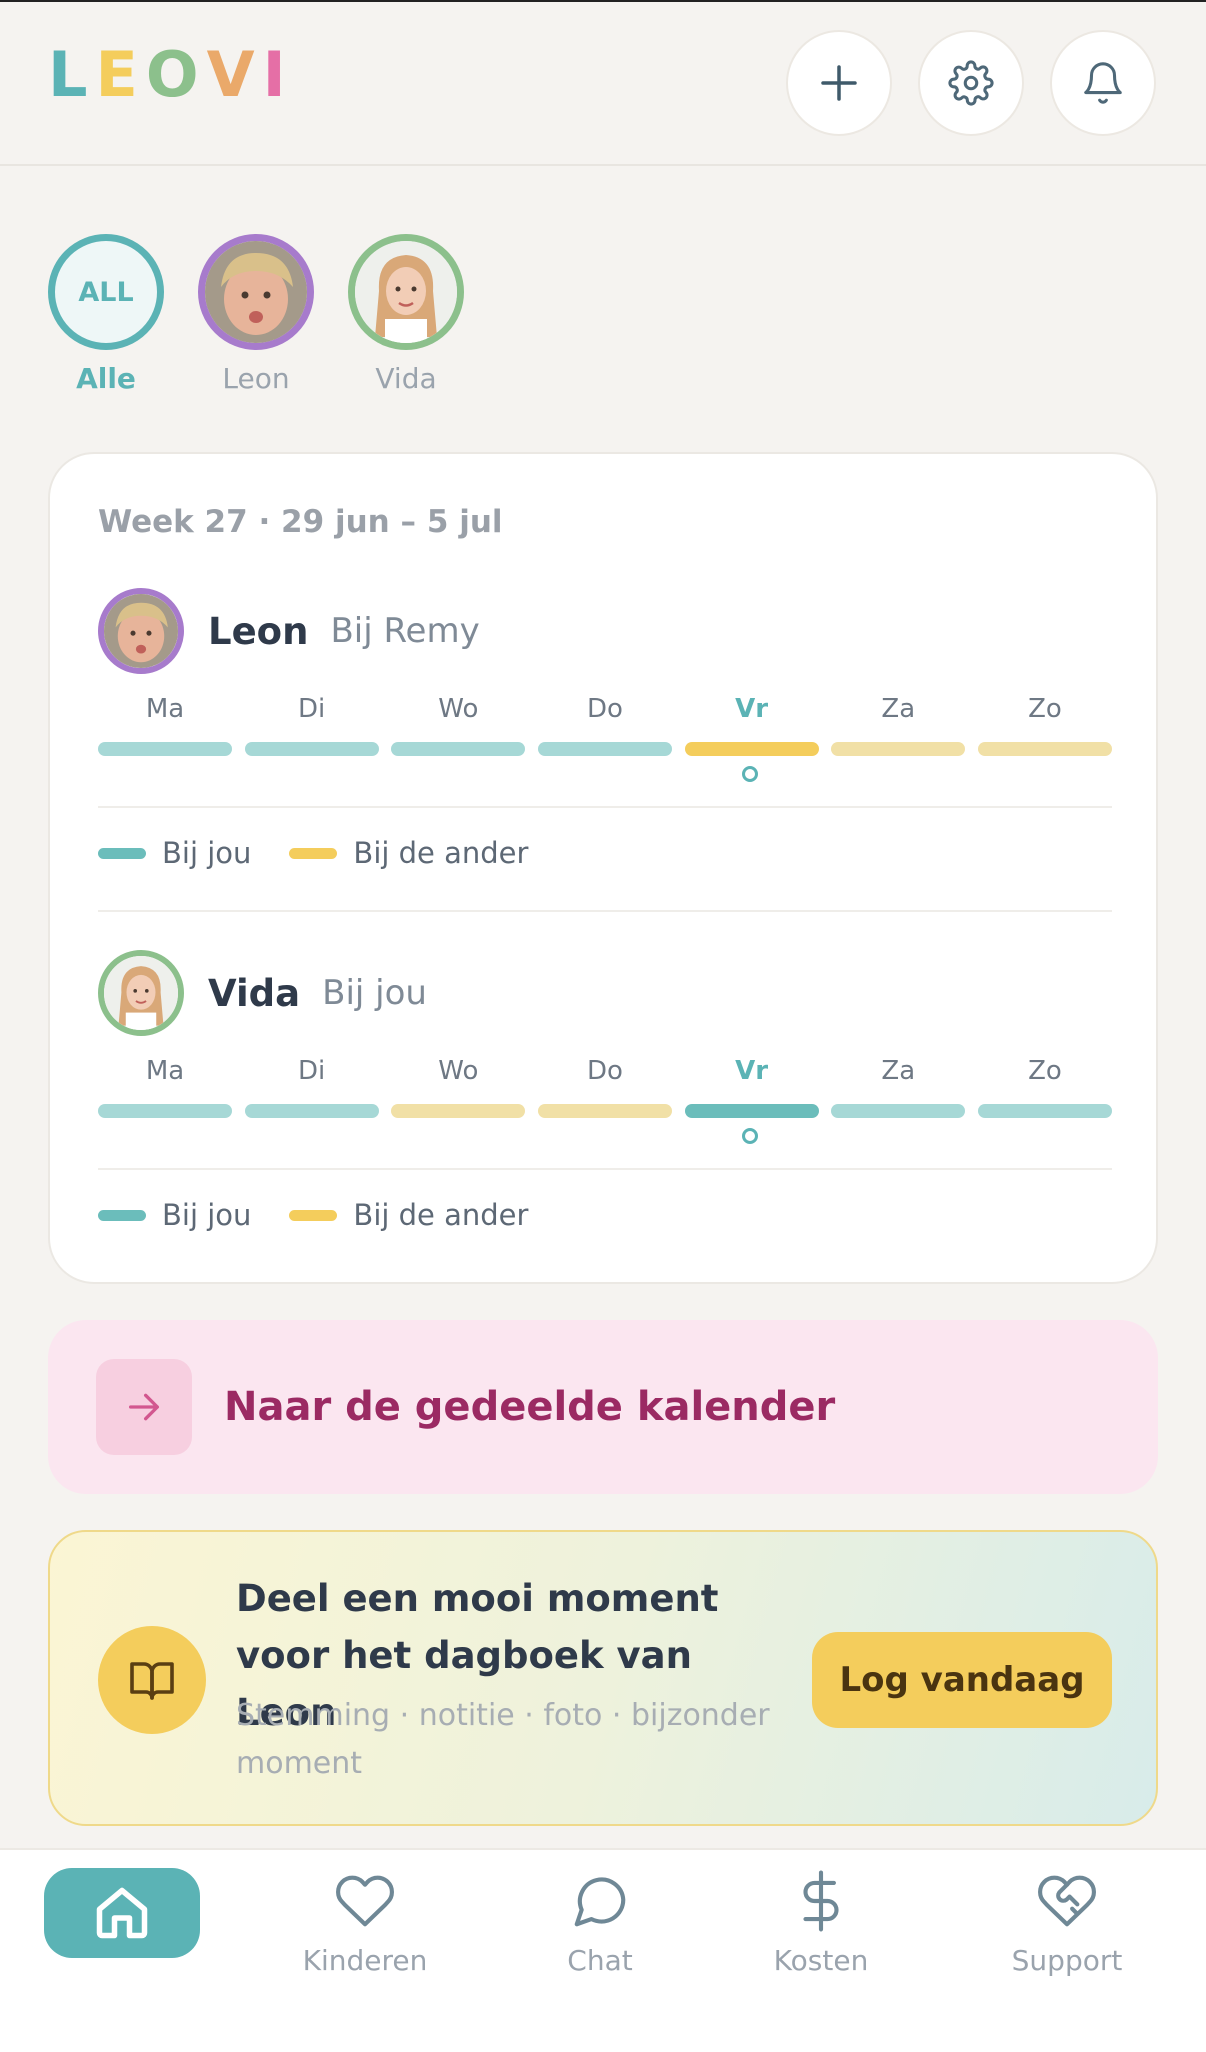 This screenshot has height=2052, width=1206. What do you see at coordinates (441, 1215) in the screenshot?
I see `legend-label: Bij de ander` at bounding box center [441, 1215].